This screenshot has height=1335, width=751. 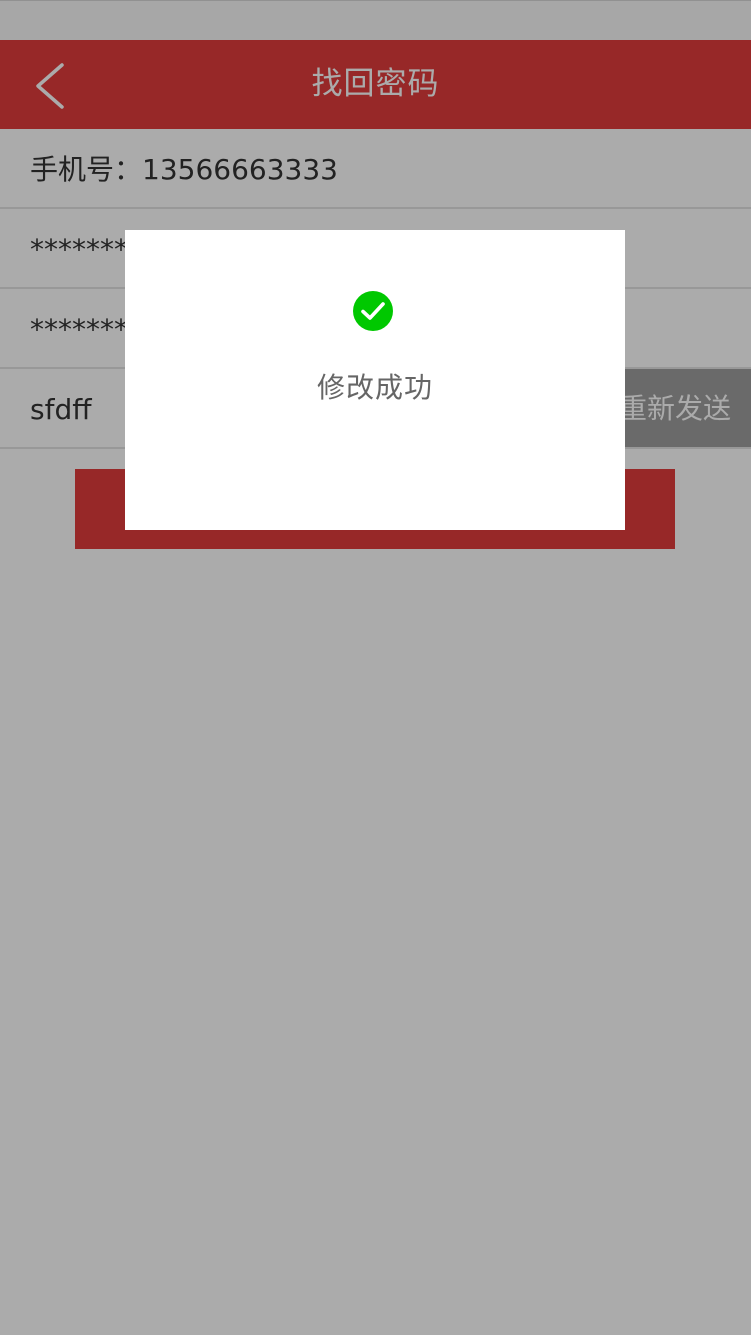 I want to click on success-dialog: 修改成功, so click(x=375, y=380).